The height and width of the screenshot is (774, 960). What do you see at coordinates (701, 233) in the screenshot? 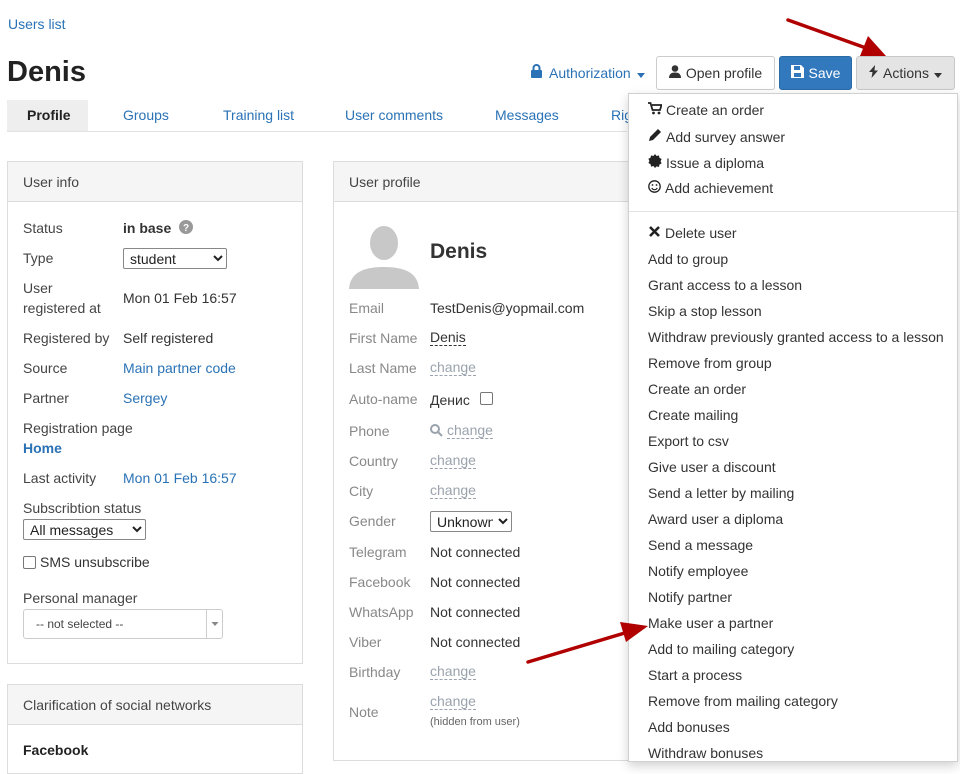
I see `menu-item-label: Delete user` at bounding box center [701, 233].